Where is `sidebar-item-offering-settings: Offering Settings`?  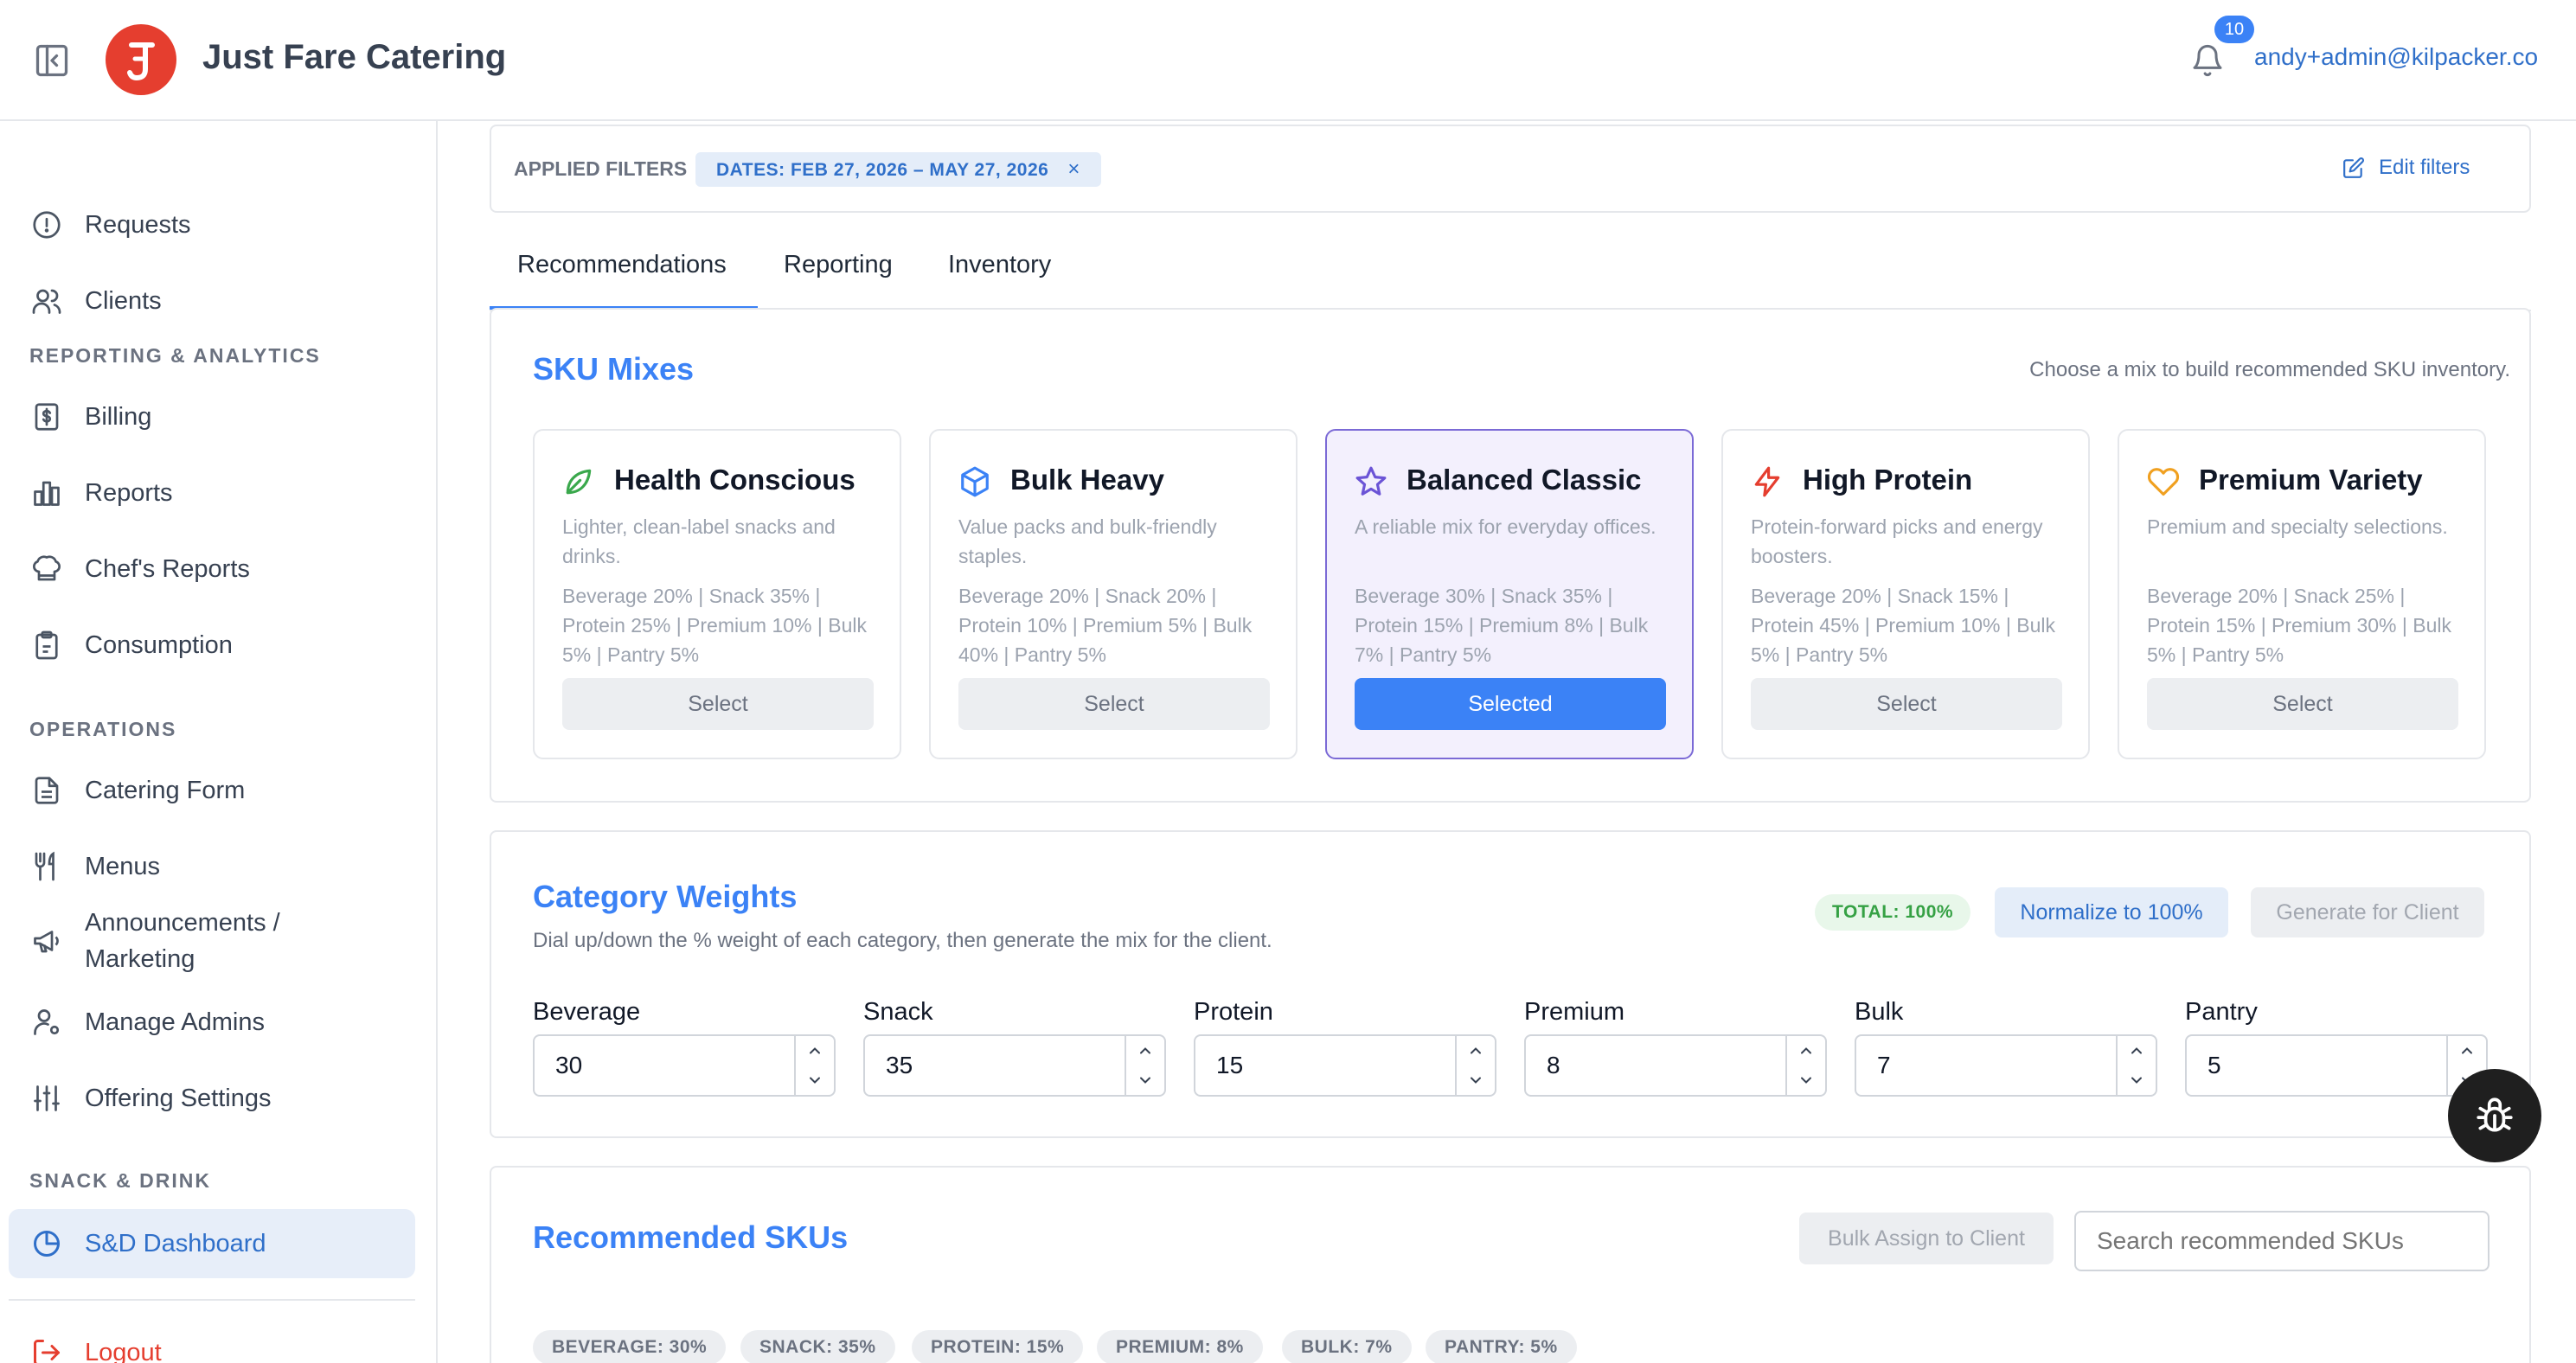
sidebar-item-offering-settings: Offering Settings is located at coordinates (212, 1098).